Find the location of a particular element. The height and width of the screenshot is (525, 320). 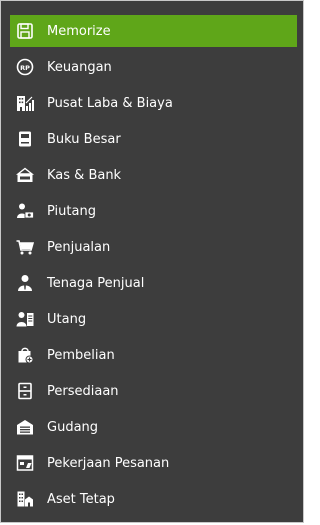

menu-item-persediaan: Persediaan is located at coordinates (153, 391).